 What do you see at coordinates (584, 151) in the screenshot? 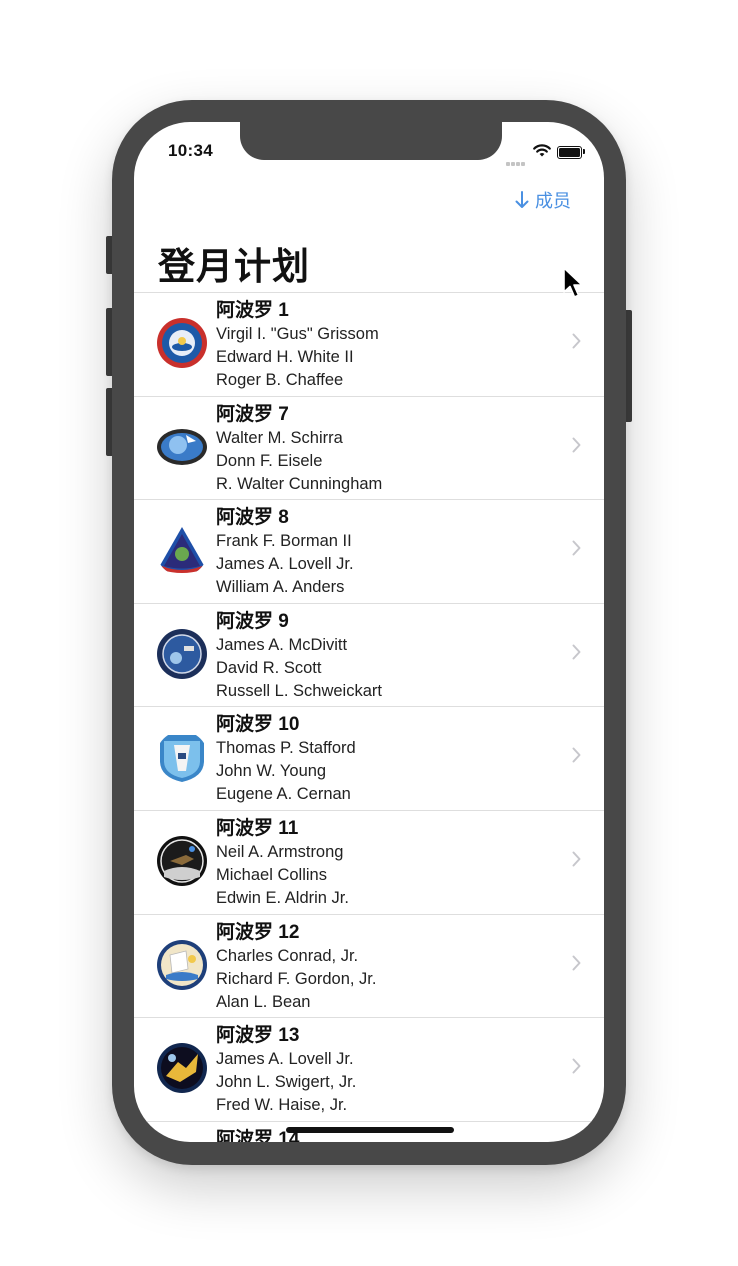
I see `battery-tip` at bounding box center [584, 151].